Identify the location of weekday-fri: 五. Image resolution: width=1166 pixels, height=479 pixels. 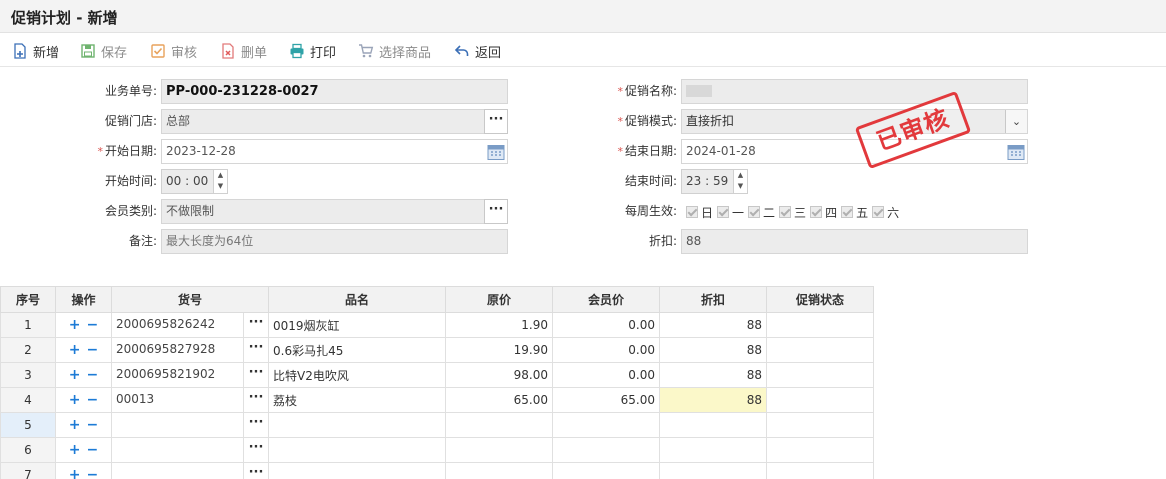
(854, 212).